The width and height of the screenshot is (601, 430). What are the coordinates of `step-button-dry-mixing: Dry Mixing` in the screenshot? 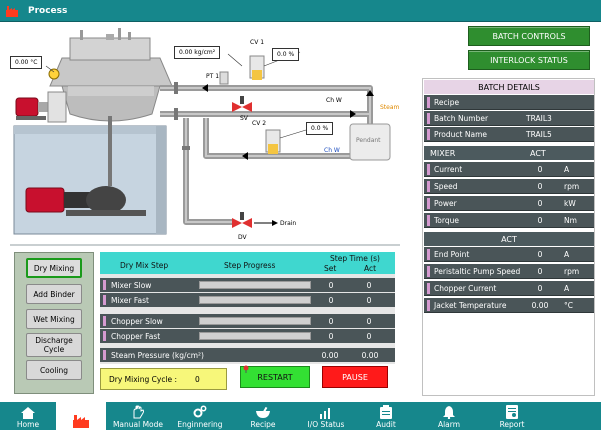 It's located at (54, 268).